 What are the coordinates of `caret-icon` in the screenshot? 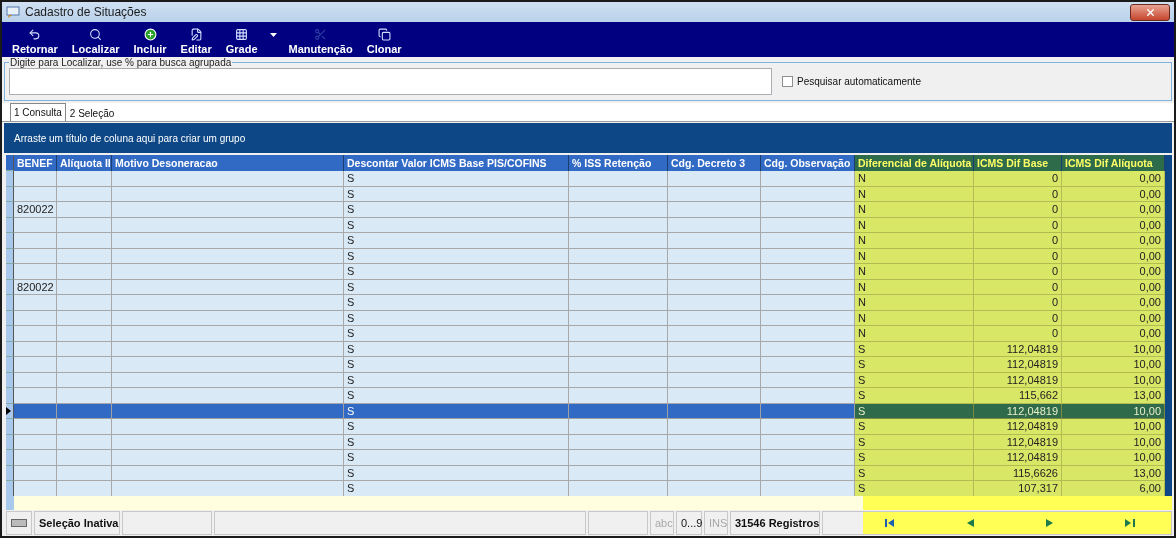 It's located at (273, 34).